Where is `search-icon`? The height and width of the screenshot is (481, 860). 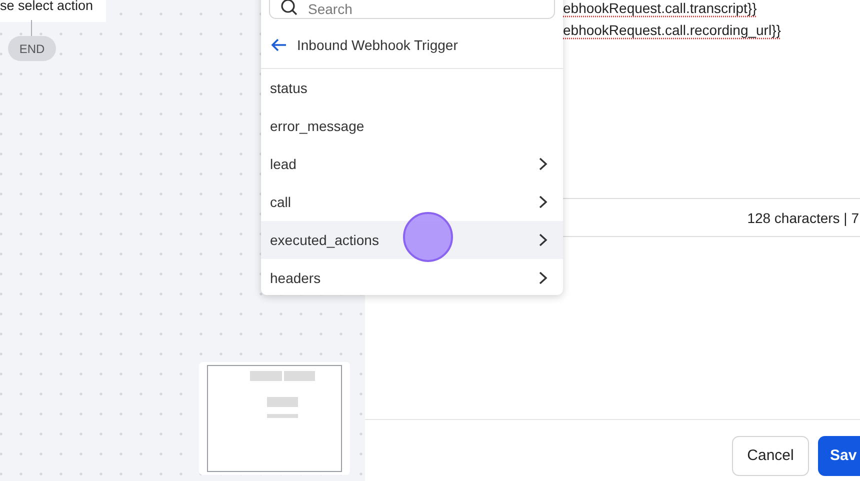
search-icon is located at coordinates (289, 8).